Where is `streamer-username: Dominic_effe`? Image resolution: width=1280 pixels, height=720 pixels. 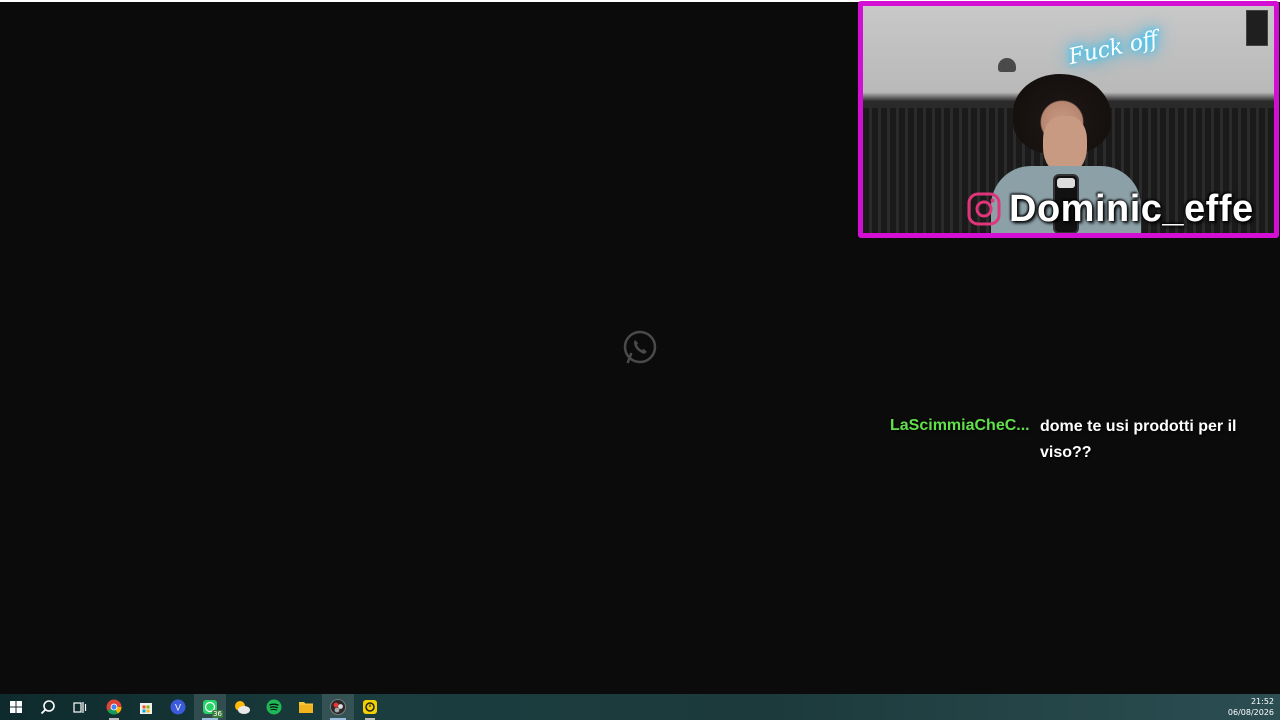 streamer-username: Dominic_effe is located at coordinates (1131, 209).